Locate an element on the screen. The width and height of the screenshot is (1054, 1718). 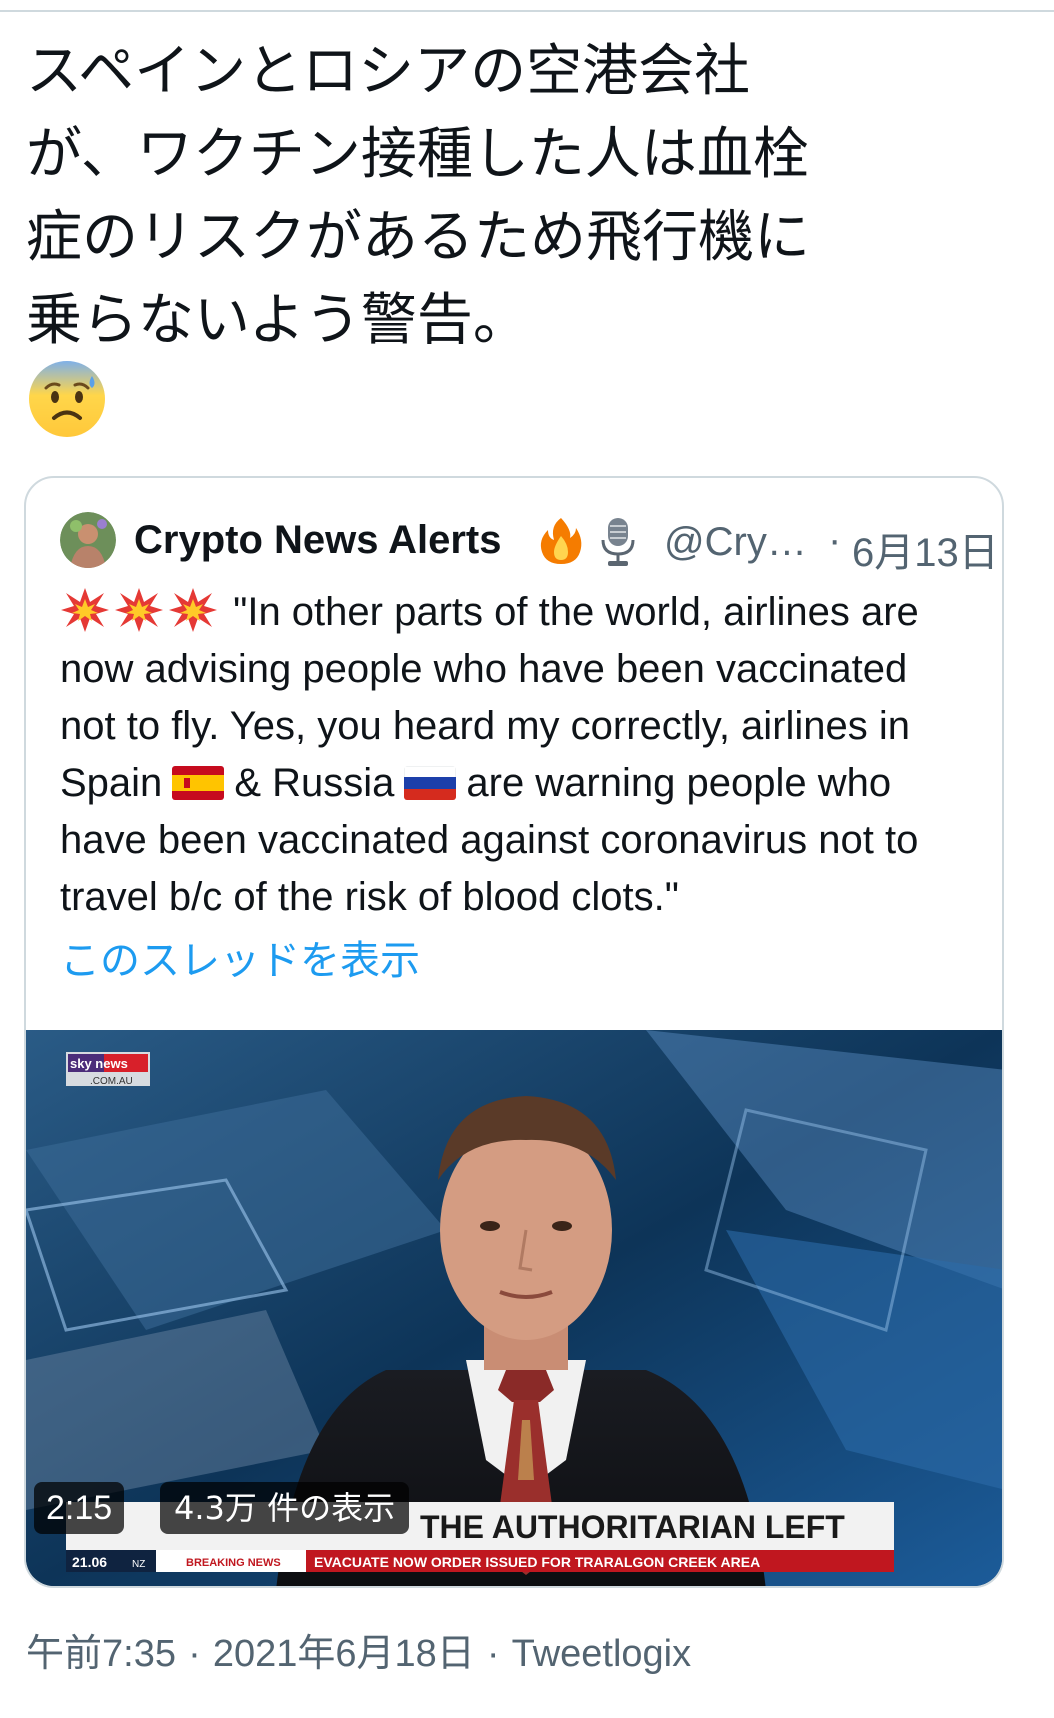
tweet-date: 2021年6月18日 is located at coordinates (344, 1654).